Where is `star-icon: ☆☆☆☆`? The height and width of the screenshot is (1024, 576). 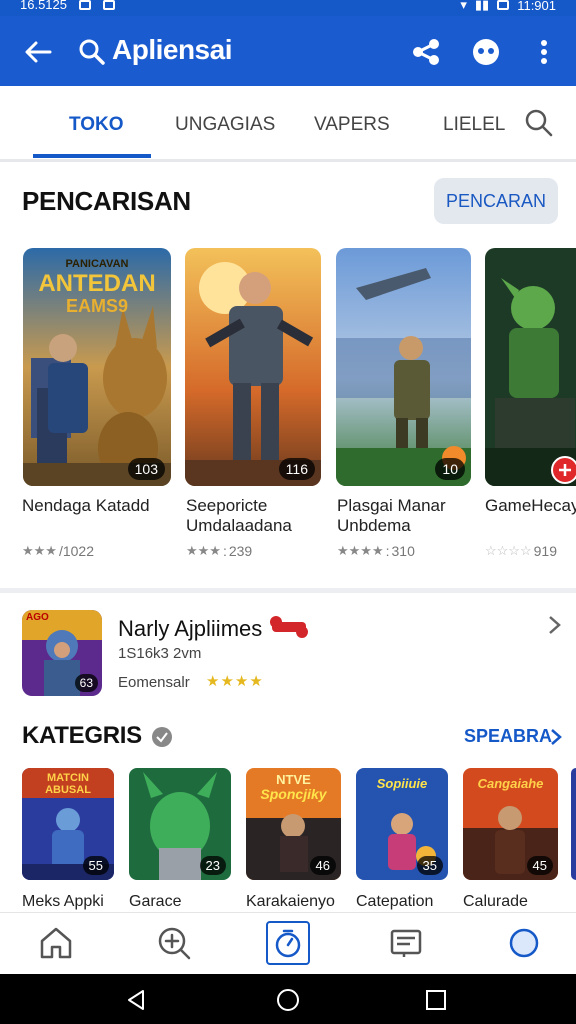 star-icon: ☆☆☆☆ is located at coordinates (508, 550).